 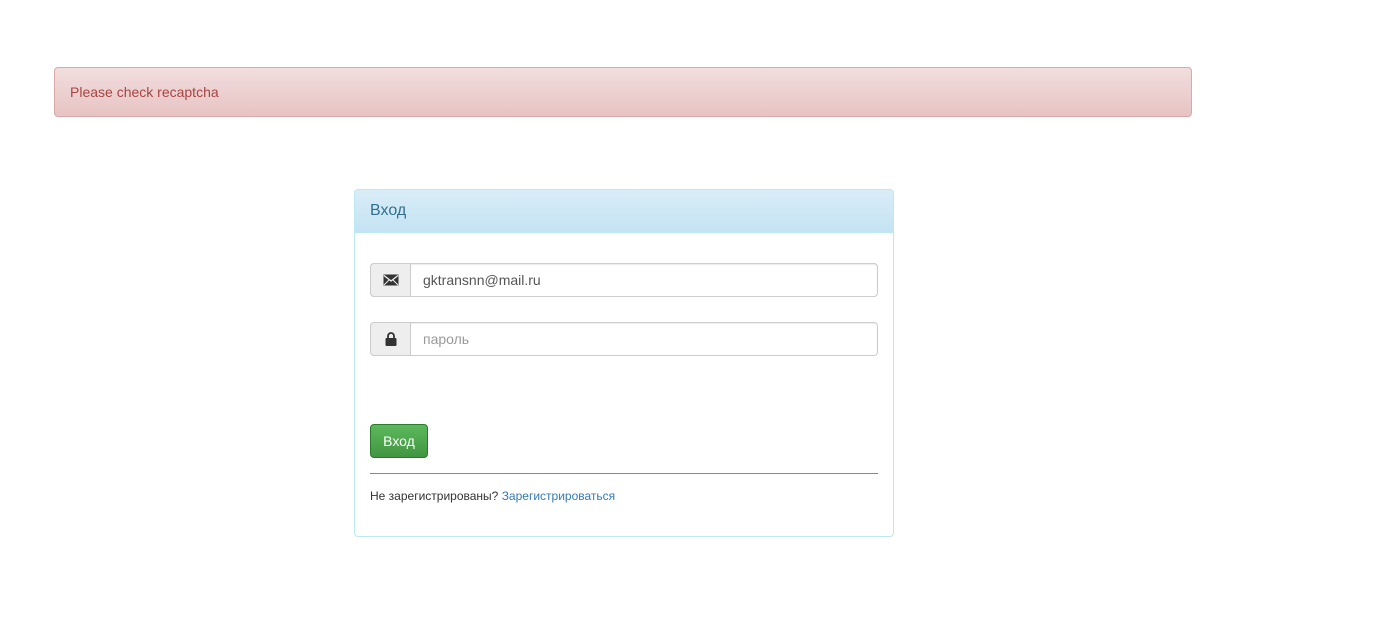 I want to click on password-input, so click(x=644, y=339).